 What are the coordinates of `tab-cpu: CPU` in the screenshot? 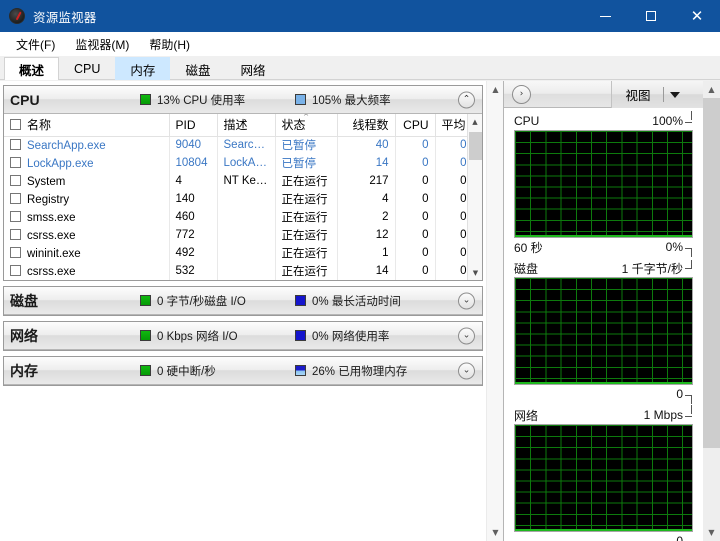 It's located at (87, 68).